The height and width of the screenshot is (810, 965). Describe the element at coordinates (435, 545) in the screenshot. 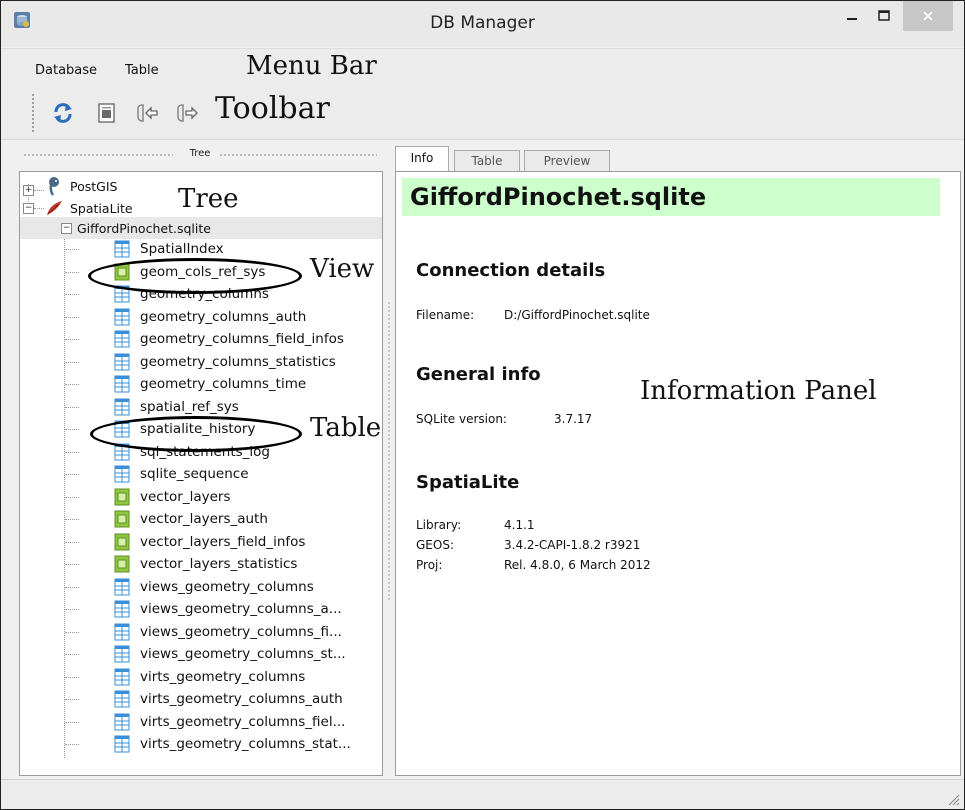

I see `geos-label: GEOS:` at that location.